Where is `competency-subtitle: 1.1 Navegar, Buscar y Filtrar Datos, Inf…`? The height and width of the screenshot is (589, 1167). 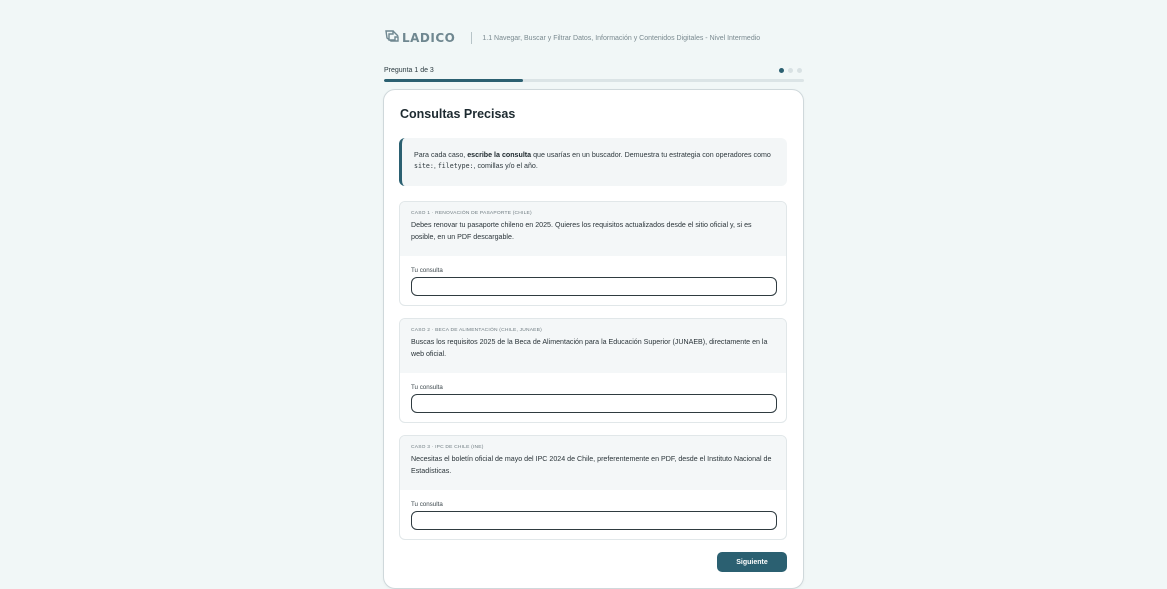 competency-subtitle: 1.1 Navegar, Buscar y Filtrar Datos, Inf… is located at coordinates (621, 38).